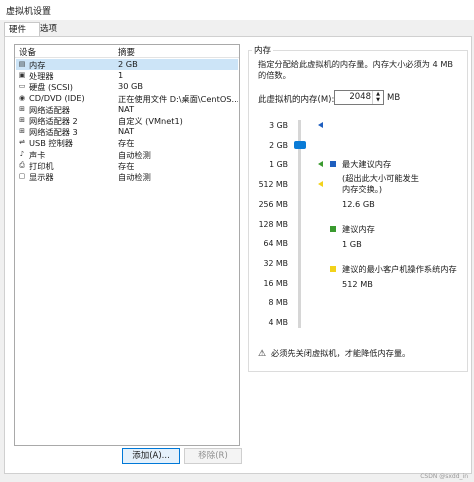 This screenshot has height=482, width=474. I want to click on device-name: 声卡, so click(37, 154).